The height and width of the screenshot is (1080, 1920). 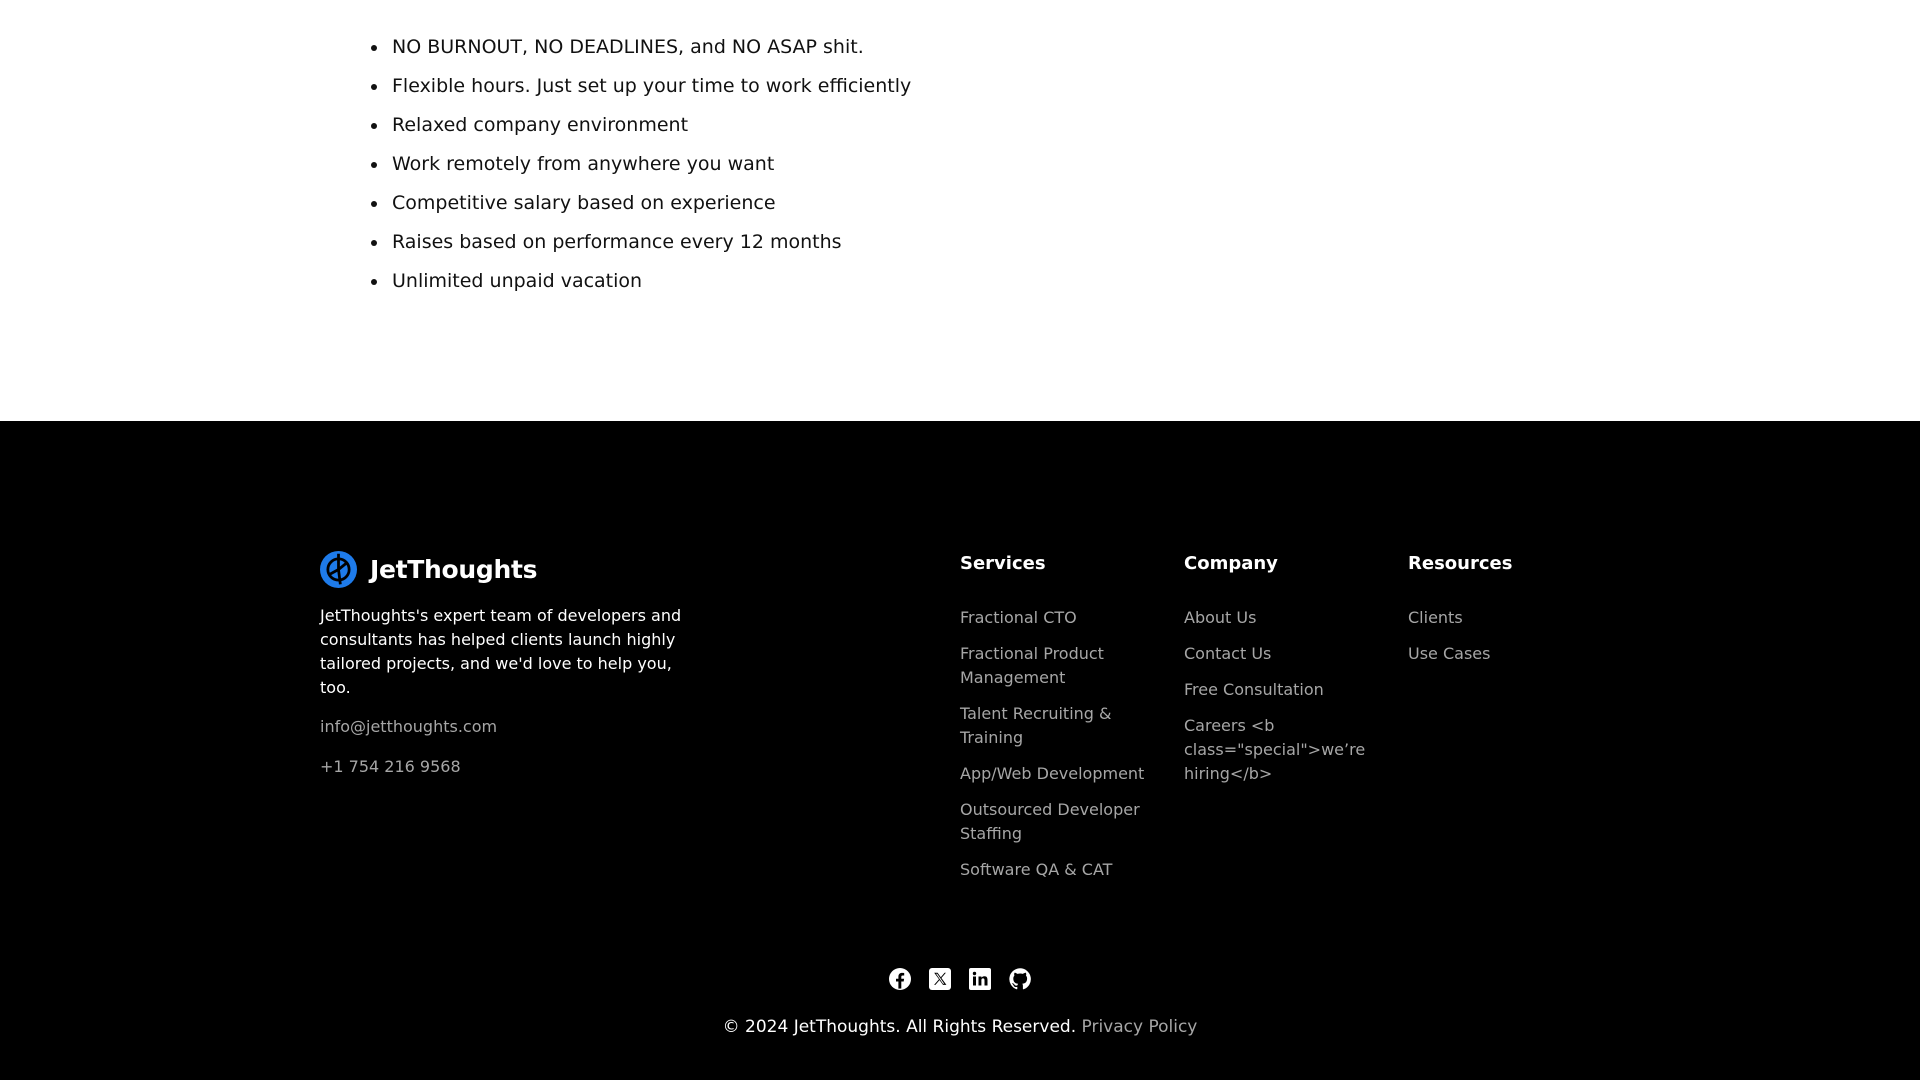 What do you see at coordinates (1055, 774) in the screenshot?
I see `footer-link-app-web-development: App/Web Development` at bounding box center [1055, 774].